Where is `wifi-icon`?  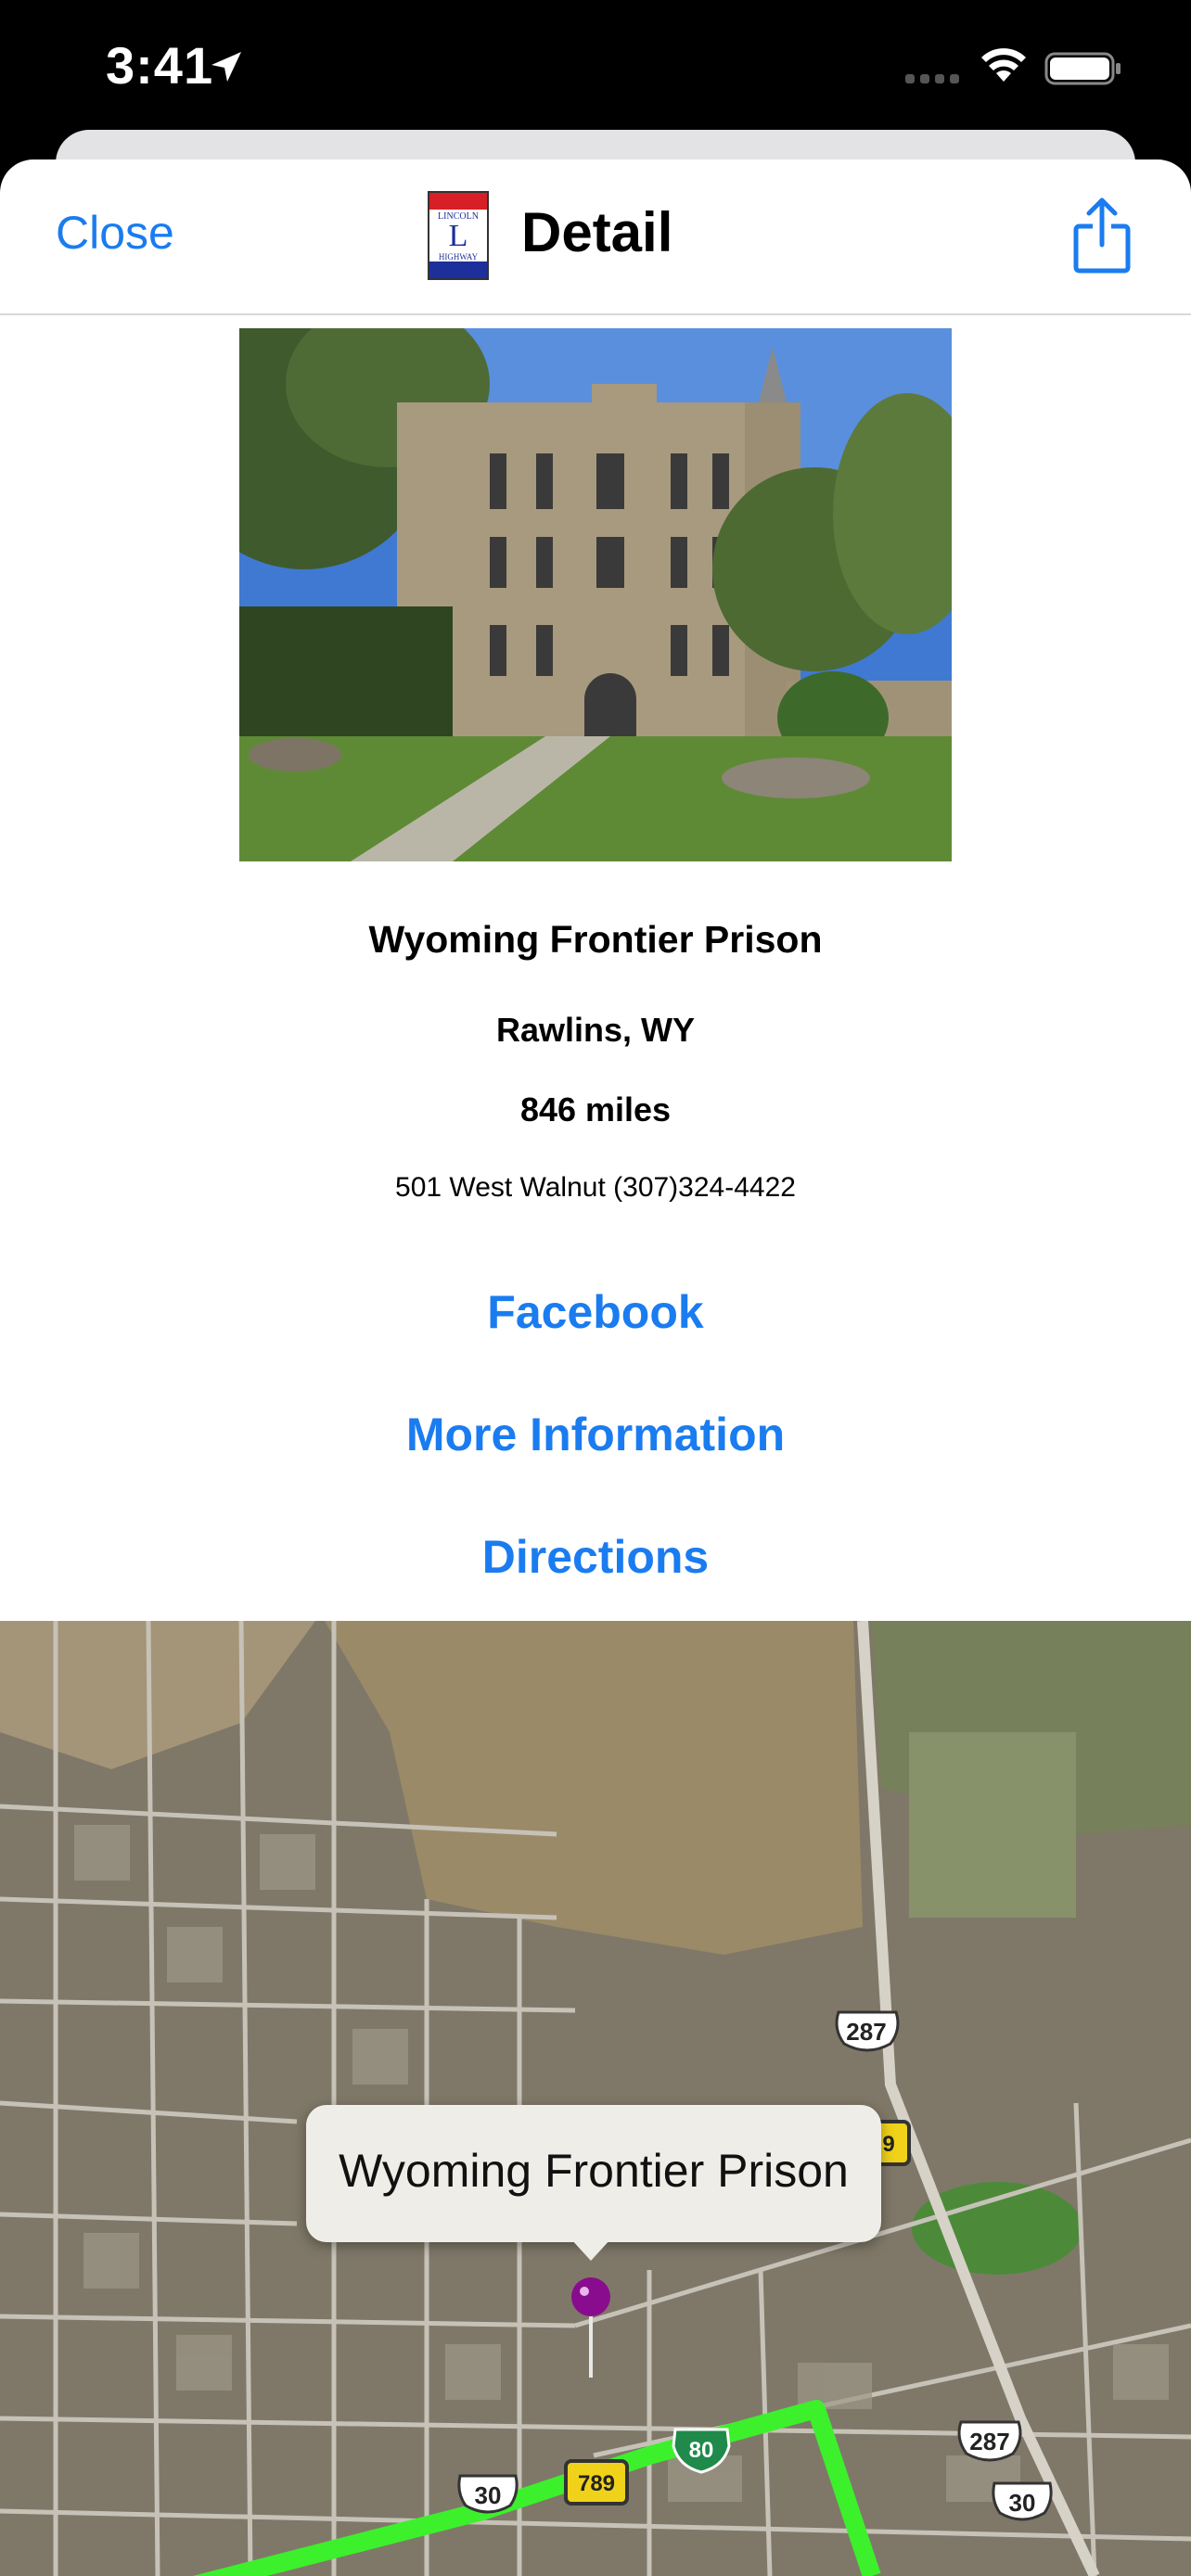
wifi-icon is located at coordinates (1003, 65).